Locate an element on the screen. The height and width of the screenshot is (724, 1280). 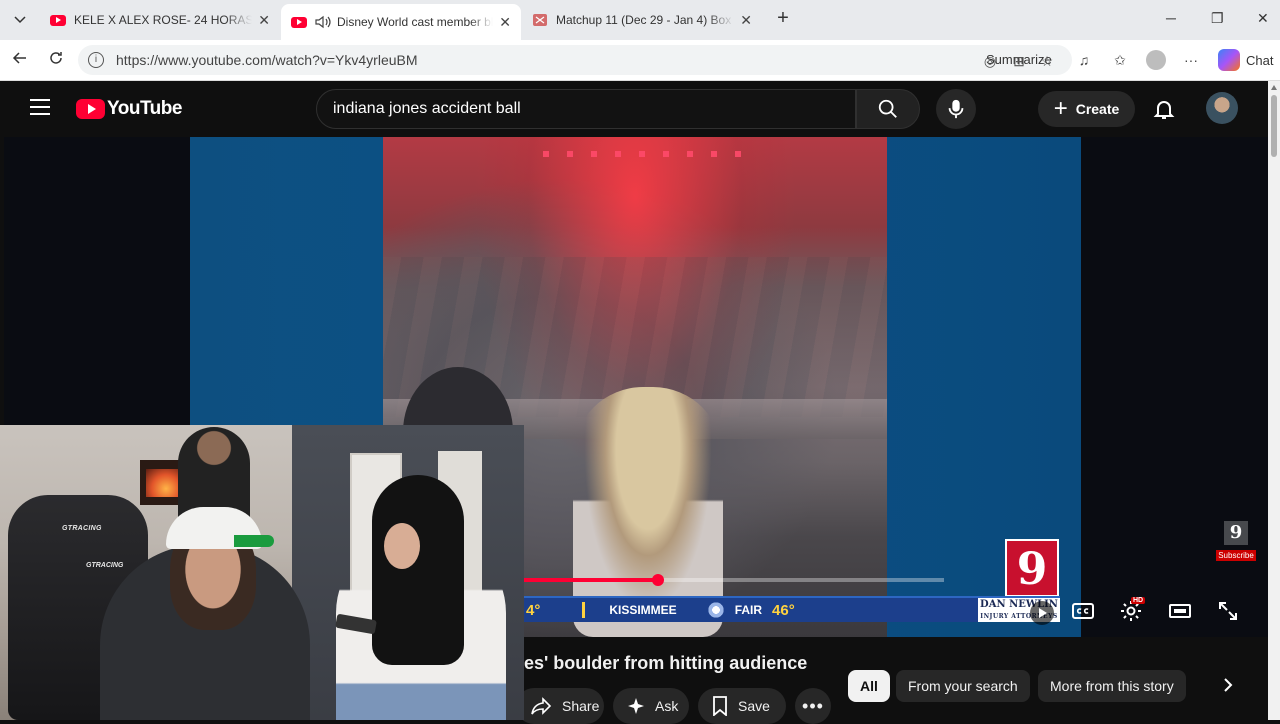
theater-mode-icon is located at coordinates (1180, 611).